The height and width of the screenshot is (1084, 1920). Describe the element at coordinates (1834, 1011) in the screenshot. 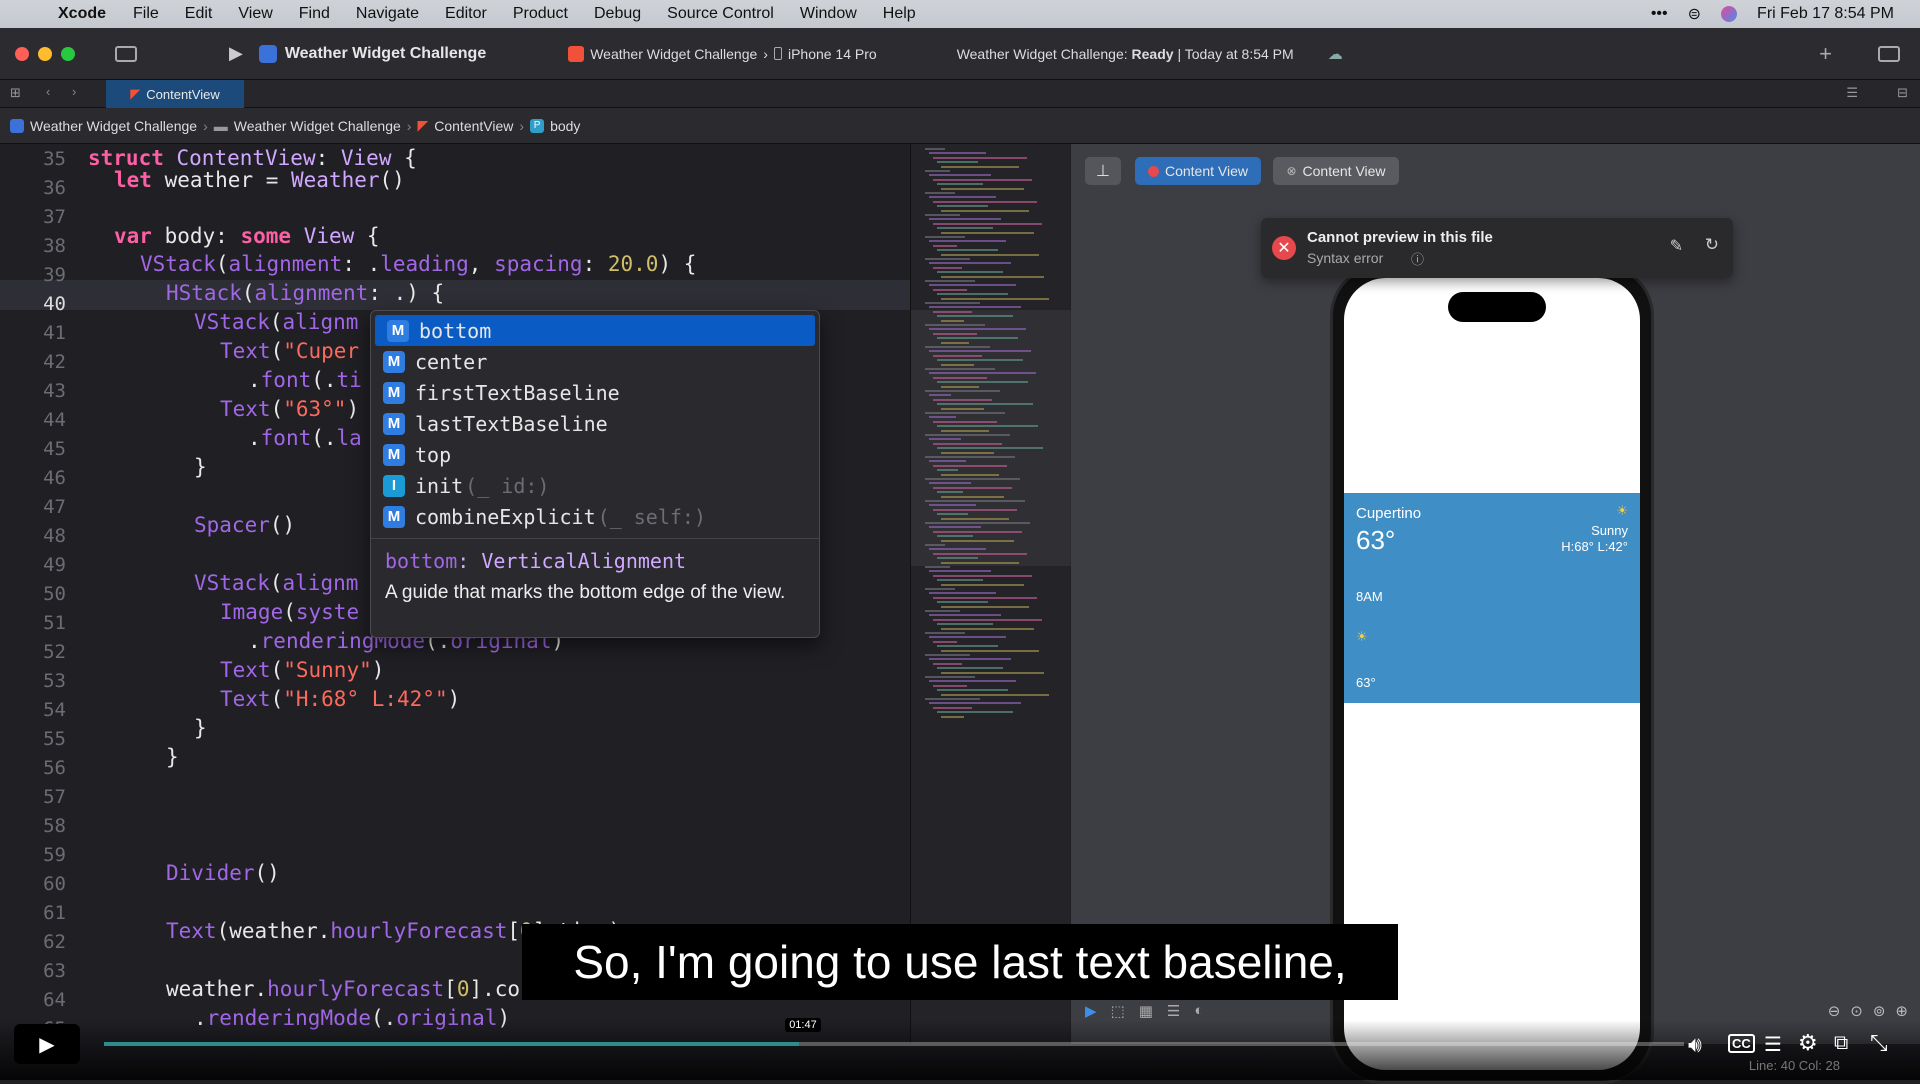

I see `zoom-out-icon: ⊖` at that location.